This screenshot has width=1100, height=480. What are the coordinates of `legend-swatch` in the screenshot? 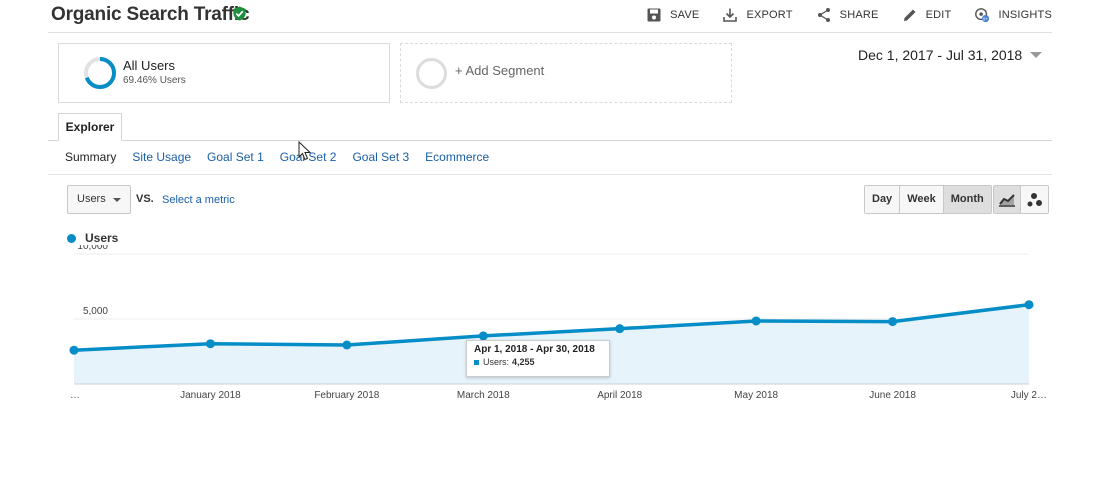 It's located at (71, 238).